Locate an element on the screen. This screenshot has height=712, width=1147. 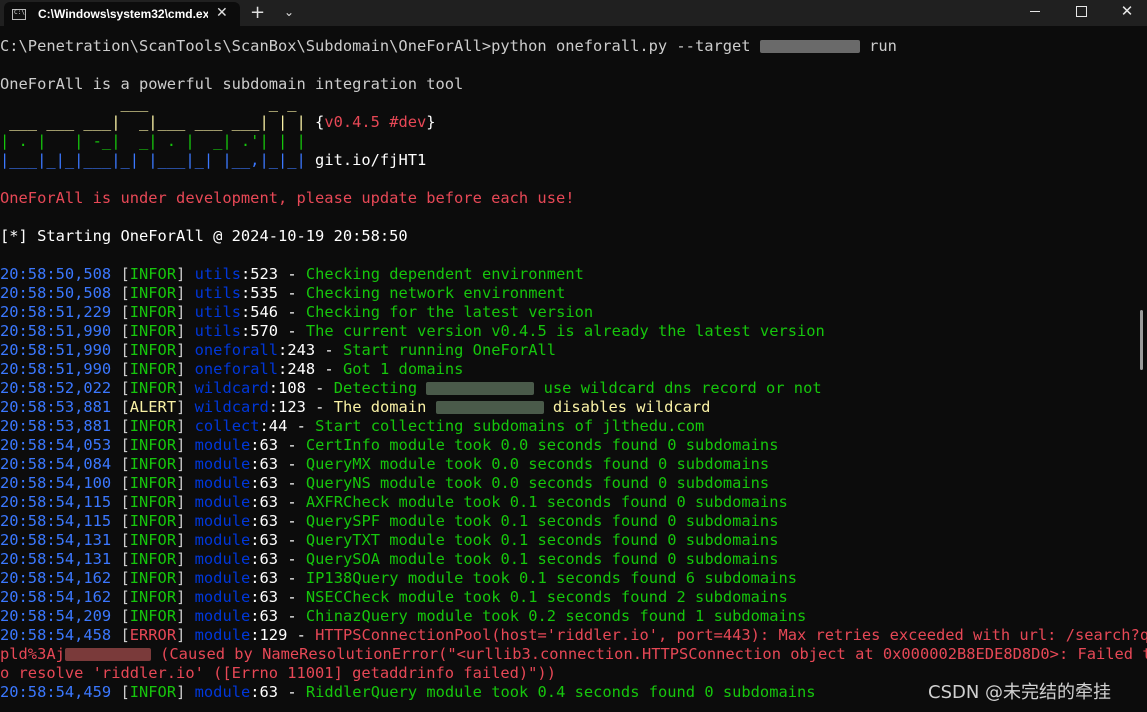
log-line-number: 243 is located at coordinates (301, 350).